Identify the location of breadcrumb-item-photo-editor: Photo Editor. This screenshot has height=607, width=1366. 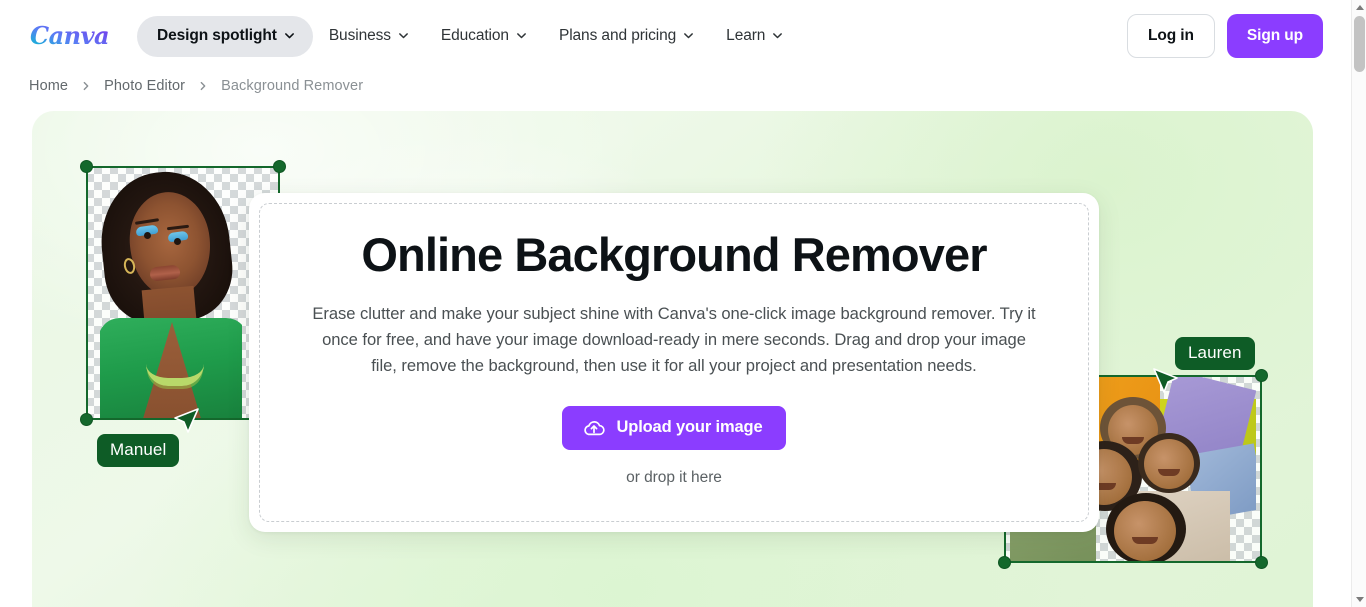
(144, 86).